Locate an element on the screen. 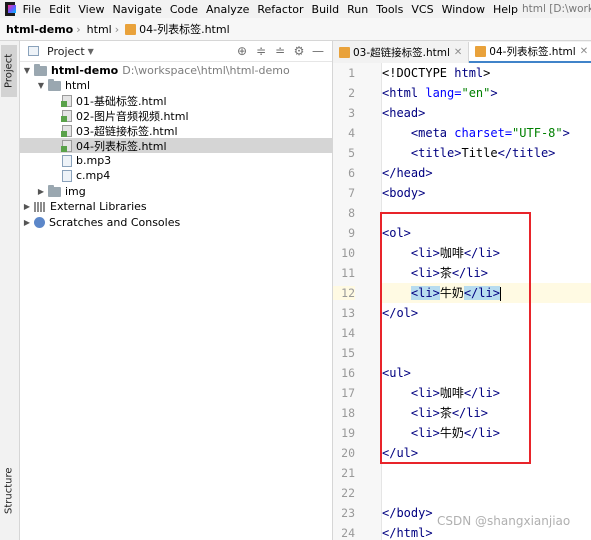 Image resolution: width=591 pixels, height=540 pixels. gear-icon: ⚙ is located at coordinates (299, 51).